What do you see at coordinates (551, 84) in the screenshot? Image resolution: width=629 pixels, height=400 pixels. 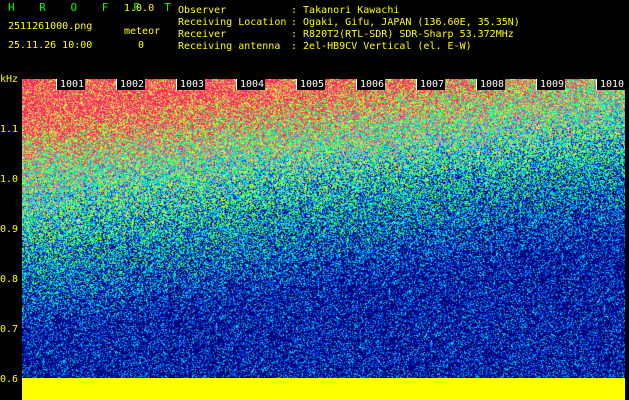 I see `time-tick-label: 1009` at bounding box center [551, 84].